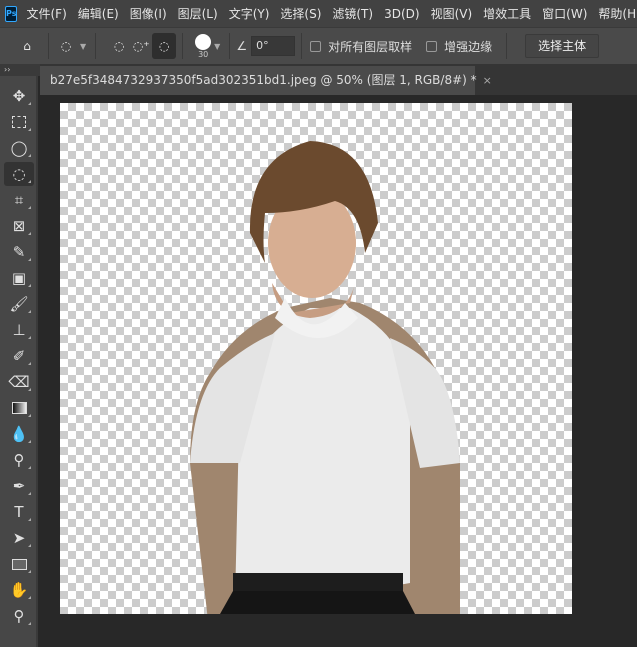  Describe the element at coordinates (19, 356) in the screenshot. I see `history-brush-tool-icon: ✐` at that location.